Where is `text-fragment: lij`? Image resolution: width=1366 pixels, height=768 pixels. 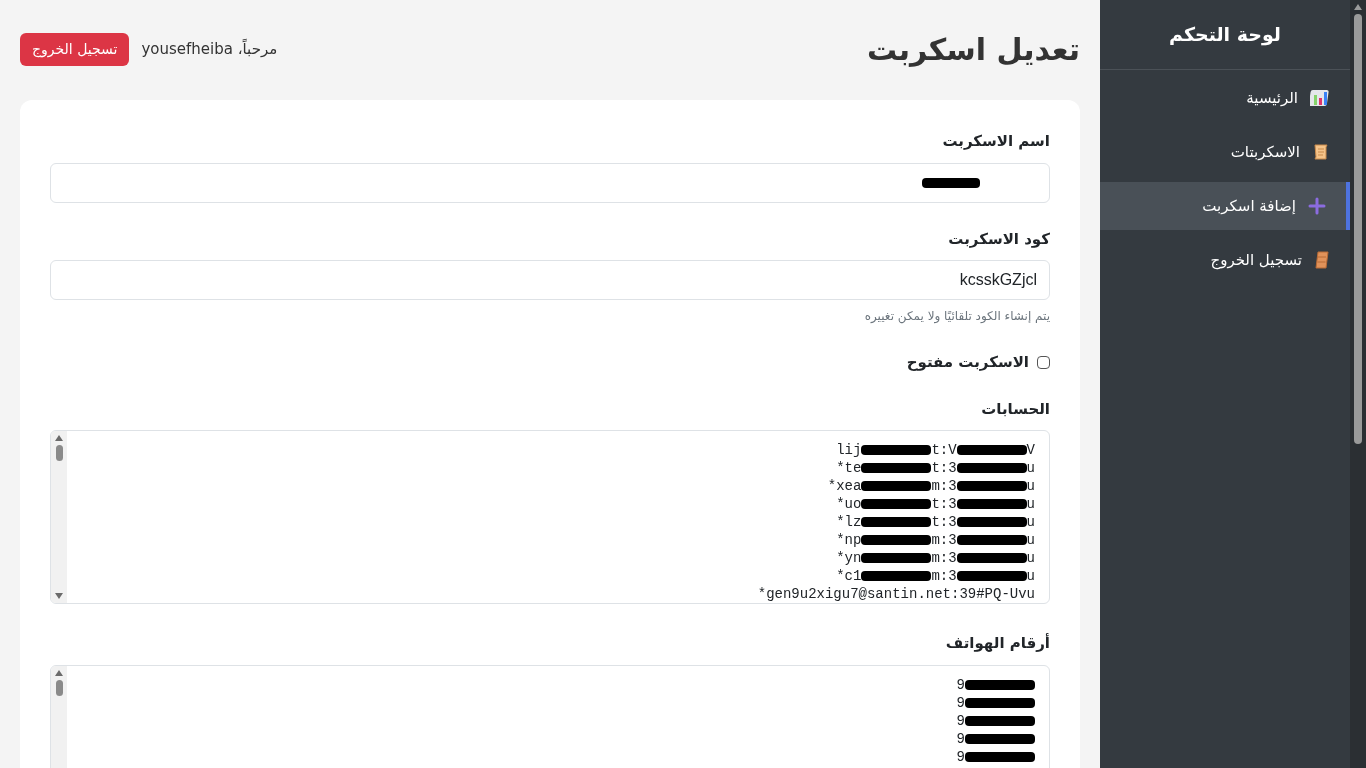 text-fragment: lij is located at coordinates (849, 450).